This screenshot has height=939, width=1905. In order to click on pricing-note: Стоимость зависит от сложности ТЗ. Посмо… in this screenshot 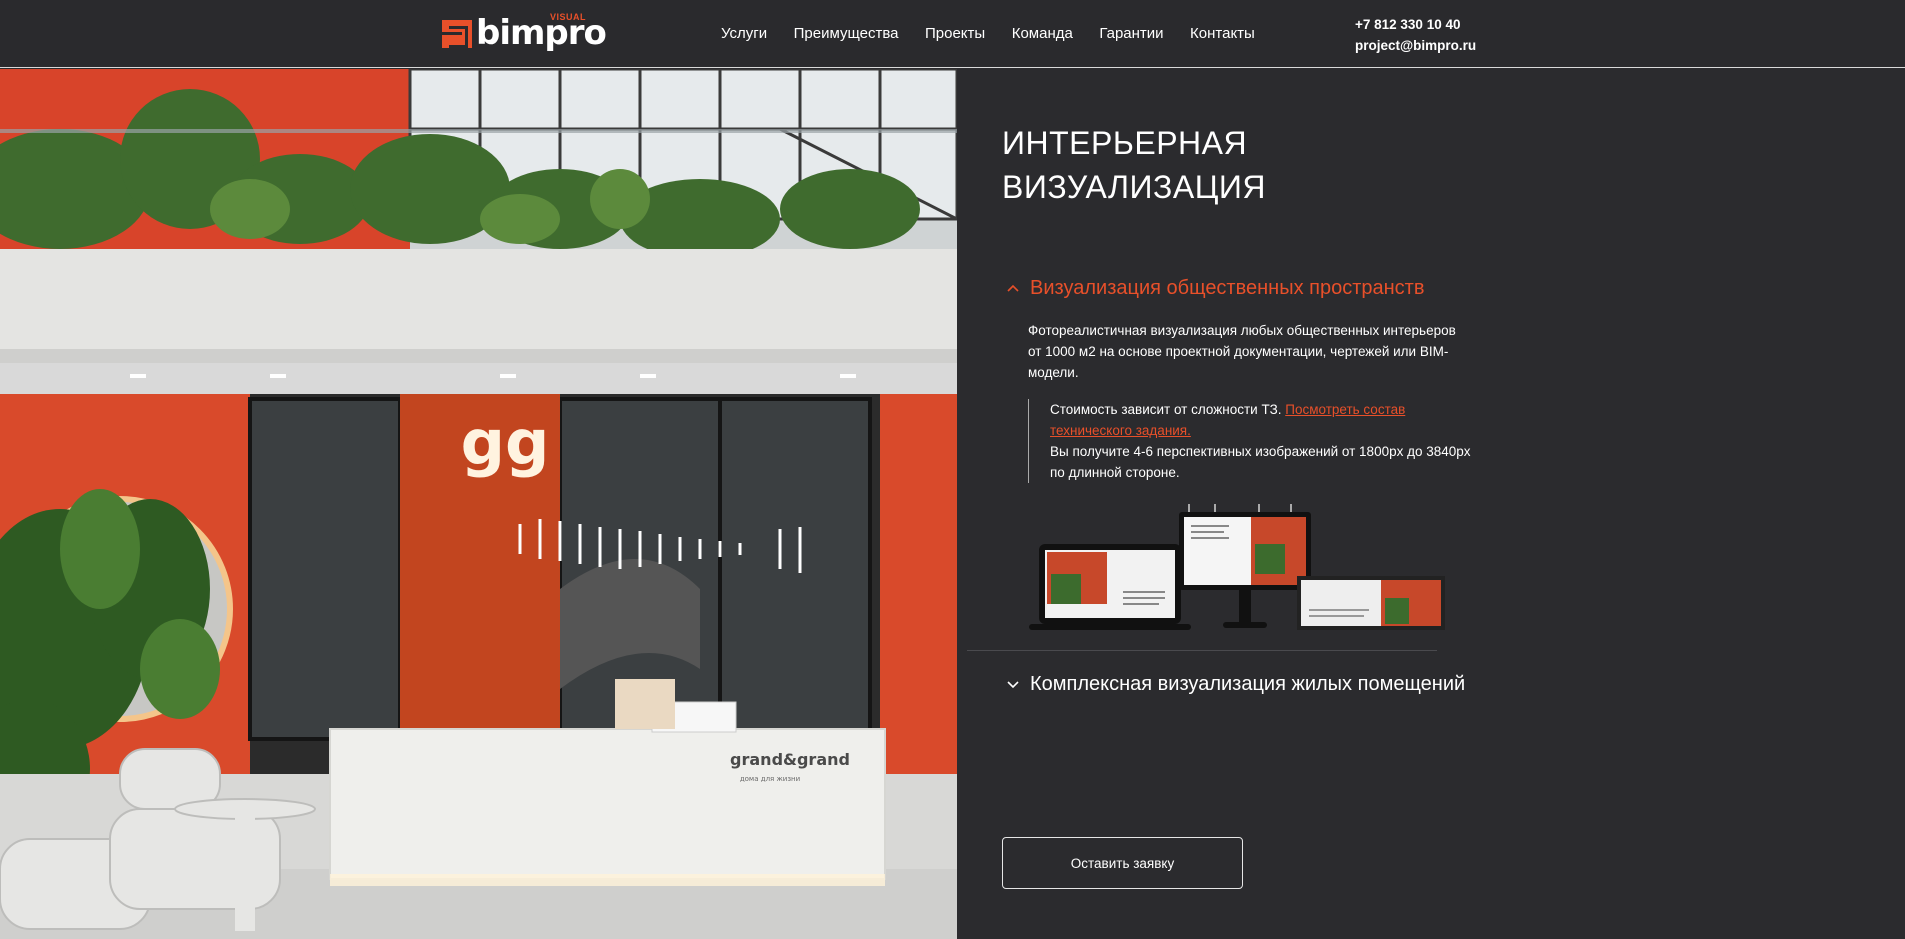, I will do `click(1258, 441)`.